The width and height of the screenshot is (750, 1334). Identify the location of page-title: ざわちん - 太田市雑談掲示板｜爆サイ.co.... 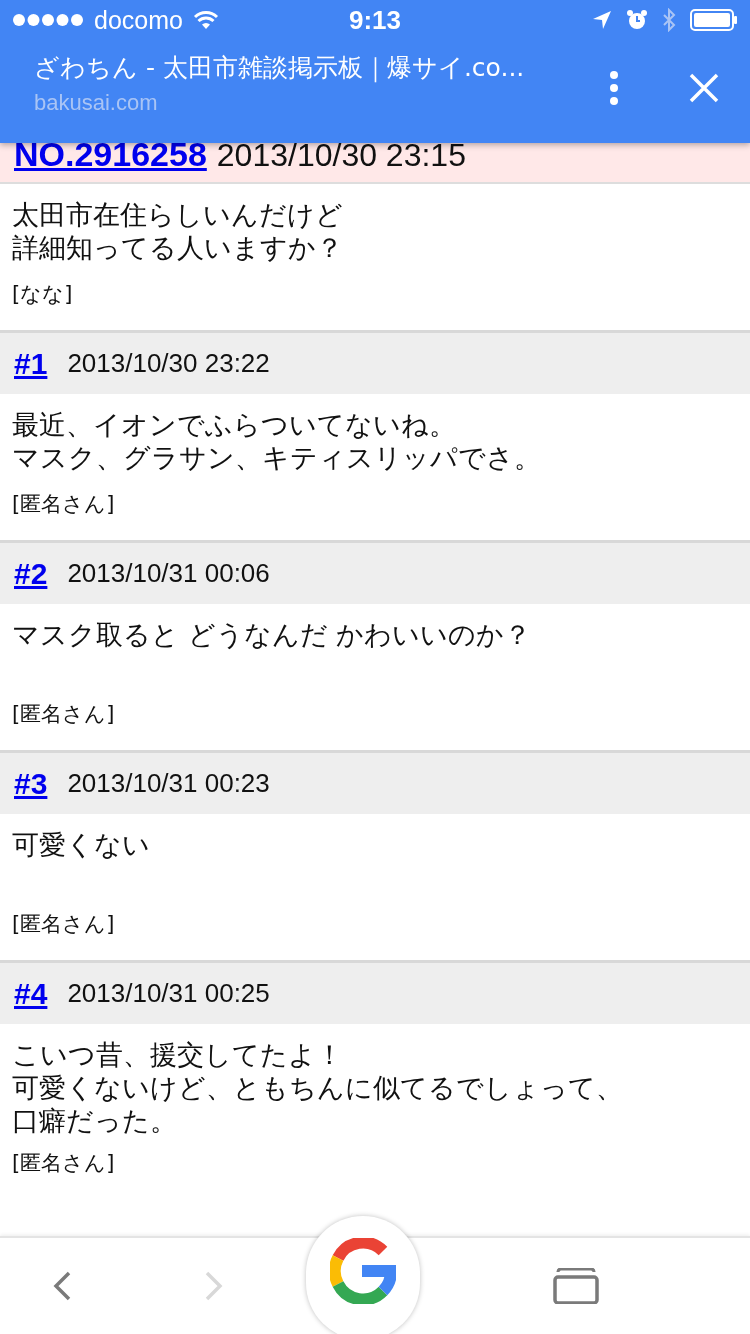
(280, 68).